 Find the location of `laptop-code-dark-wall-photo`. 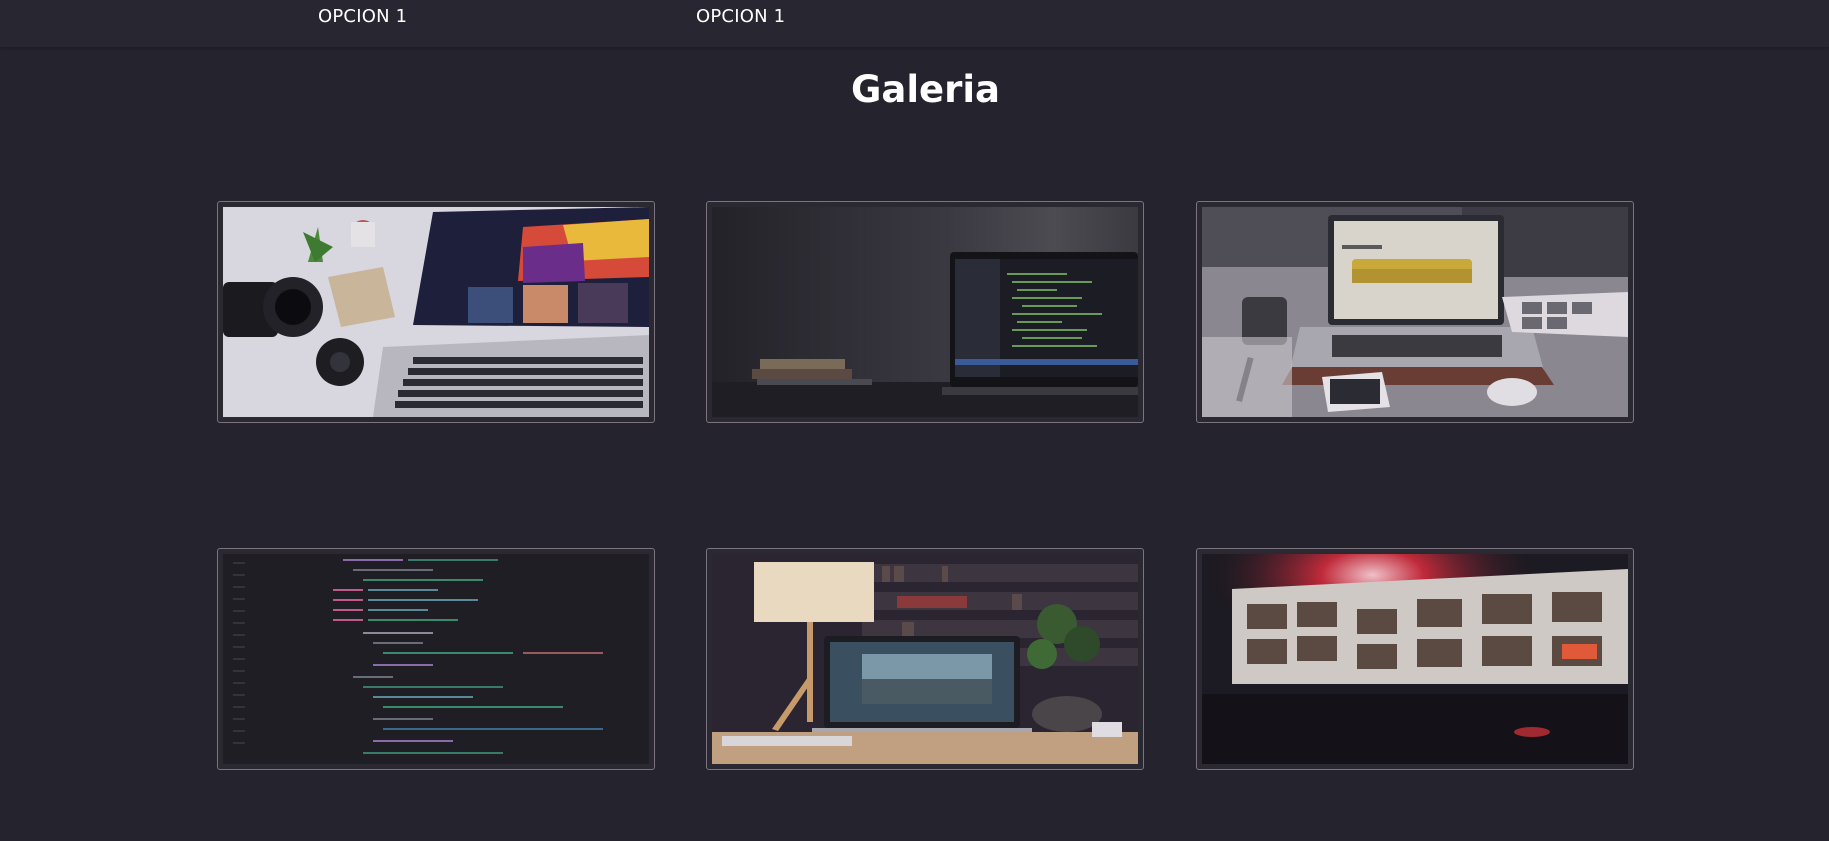

laptop-code-dark-wall-photo is located at coordinates (925, 312).